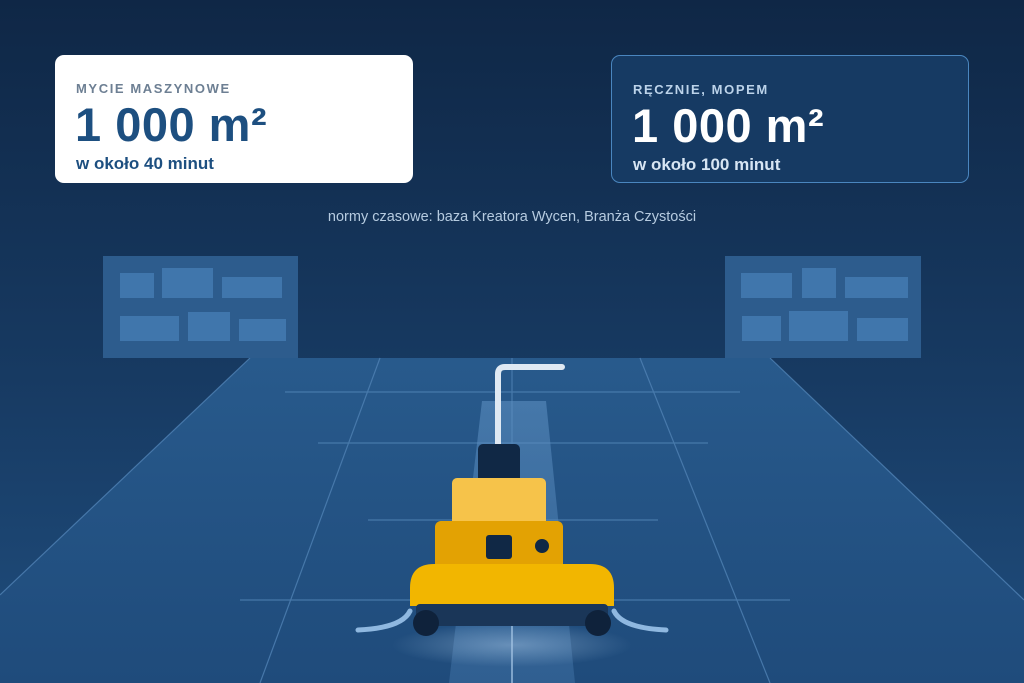  I want to click on right-shelf, so click(823, 307).